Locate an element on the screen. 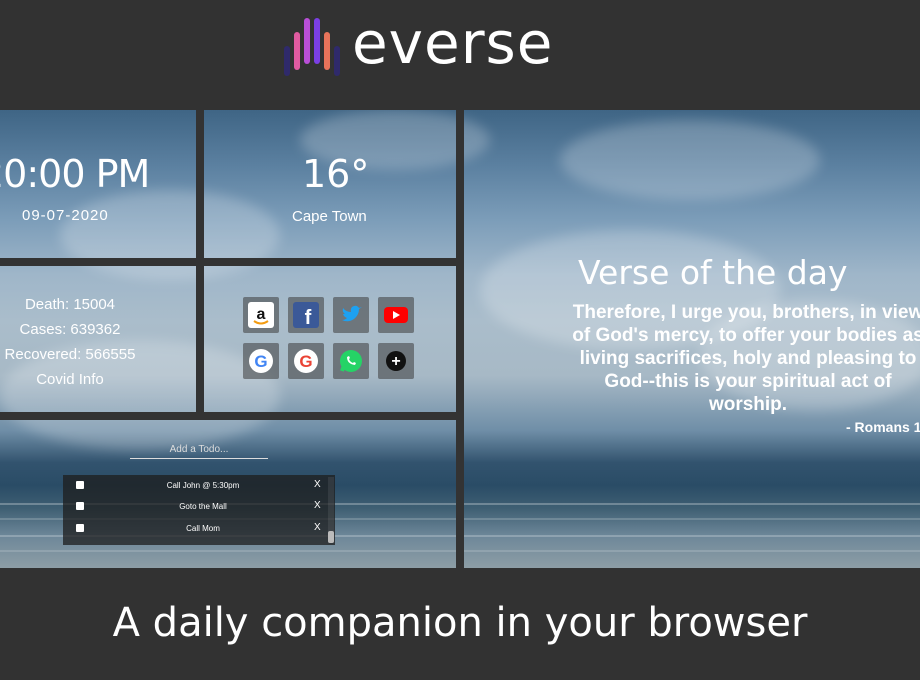 This screenshot has width=920, height=680. whatsapp-icon is located at coordinates (351, 361).